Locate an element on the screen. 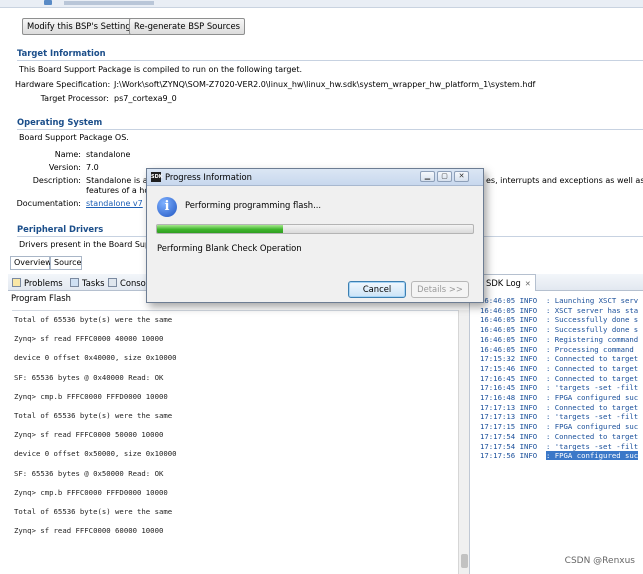 This screenshot has height=574, width=643. console-line: Zynq> sf read FFFC0000 60000 10000 is located at coordinates (89, 531).